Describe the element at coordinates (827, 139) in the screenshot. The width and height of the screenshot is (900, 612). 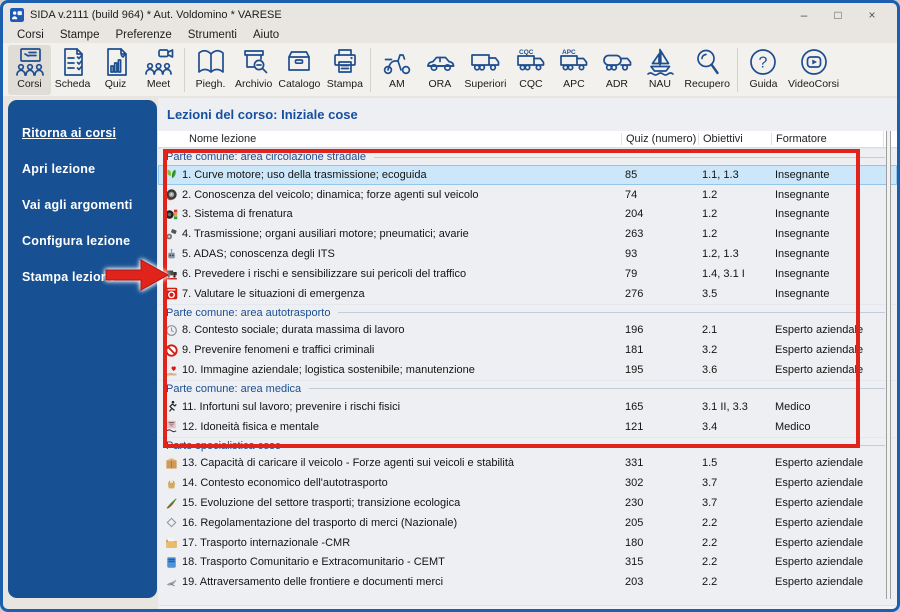
I see `column-header-formatore: Formatore` at that location.